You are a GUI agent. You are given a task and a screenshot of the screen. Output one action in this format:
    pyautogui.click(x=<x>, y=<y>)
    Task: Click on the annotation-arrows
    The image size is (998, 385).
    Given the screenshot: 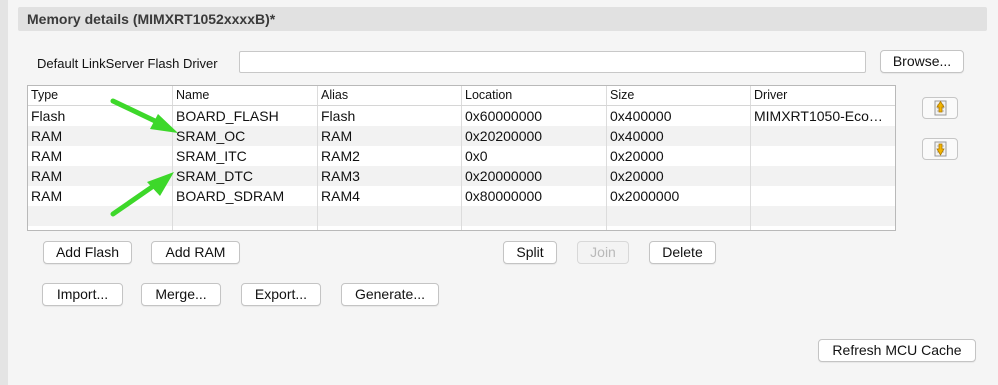 What is the action you would take?
    pyautogui.click(x=144, y=157)
    